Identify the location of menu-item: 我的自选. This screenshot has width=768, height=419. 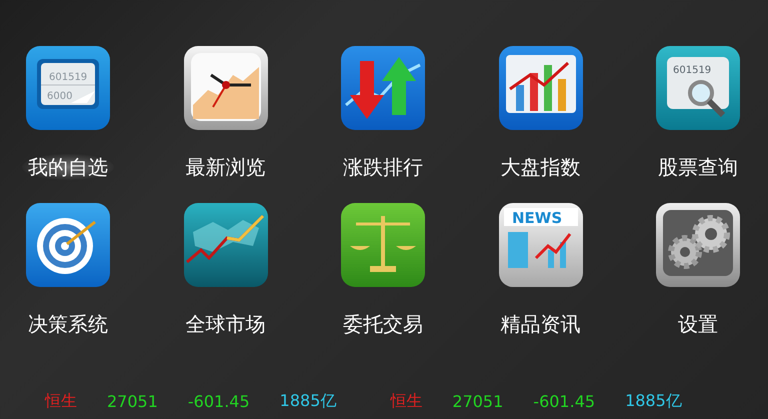
(68, 167).